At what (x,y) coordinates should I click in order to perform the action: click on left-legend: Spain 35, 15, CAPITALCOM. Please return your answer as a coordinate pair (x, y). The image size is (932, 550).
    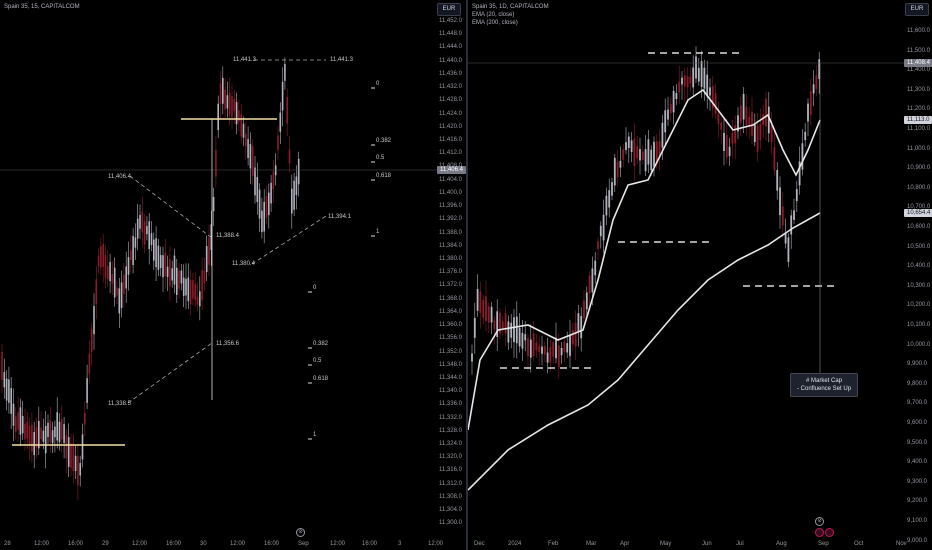
    Looking at the image, I should click on (42, 7).